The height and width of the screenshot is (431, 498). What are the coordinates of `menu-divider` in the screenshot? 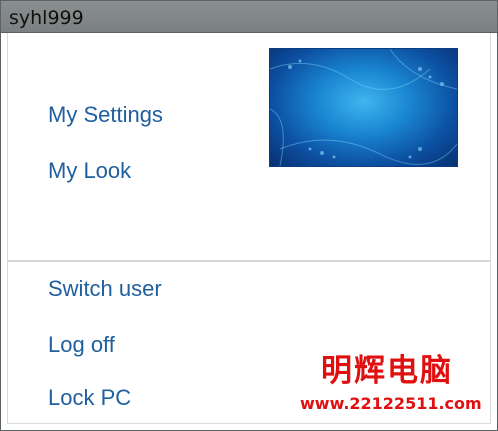 It's located at (249, 261).